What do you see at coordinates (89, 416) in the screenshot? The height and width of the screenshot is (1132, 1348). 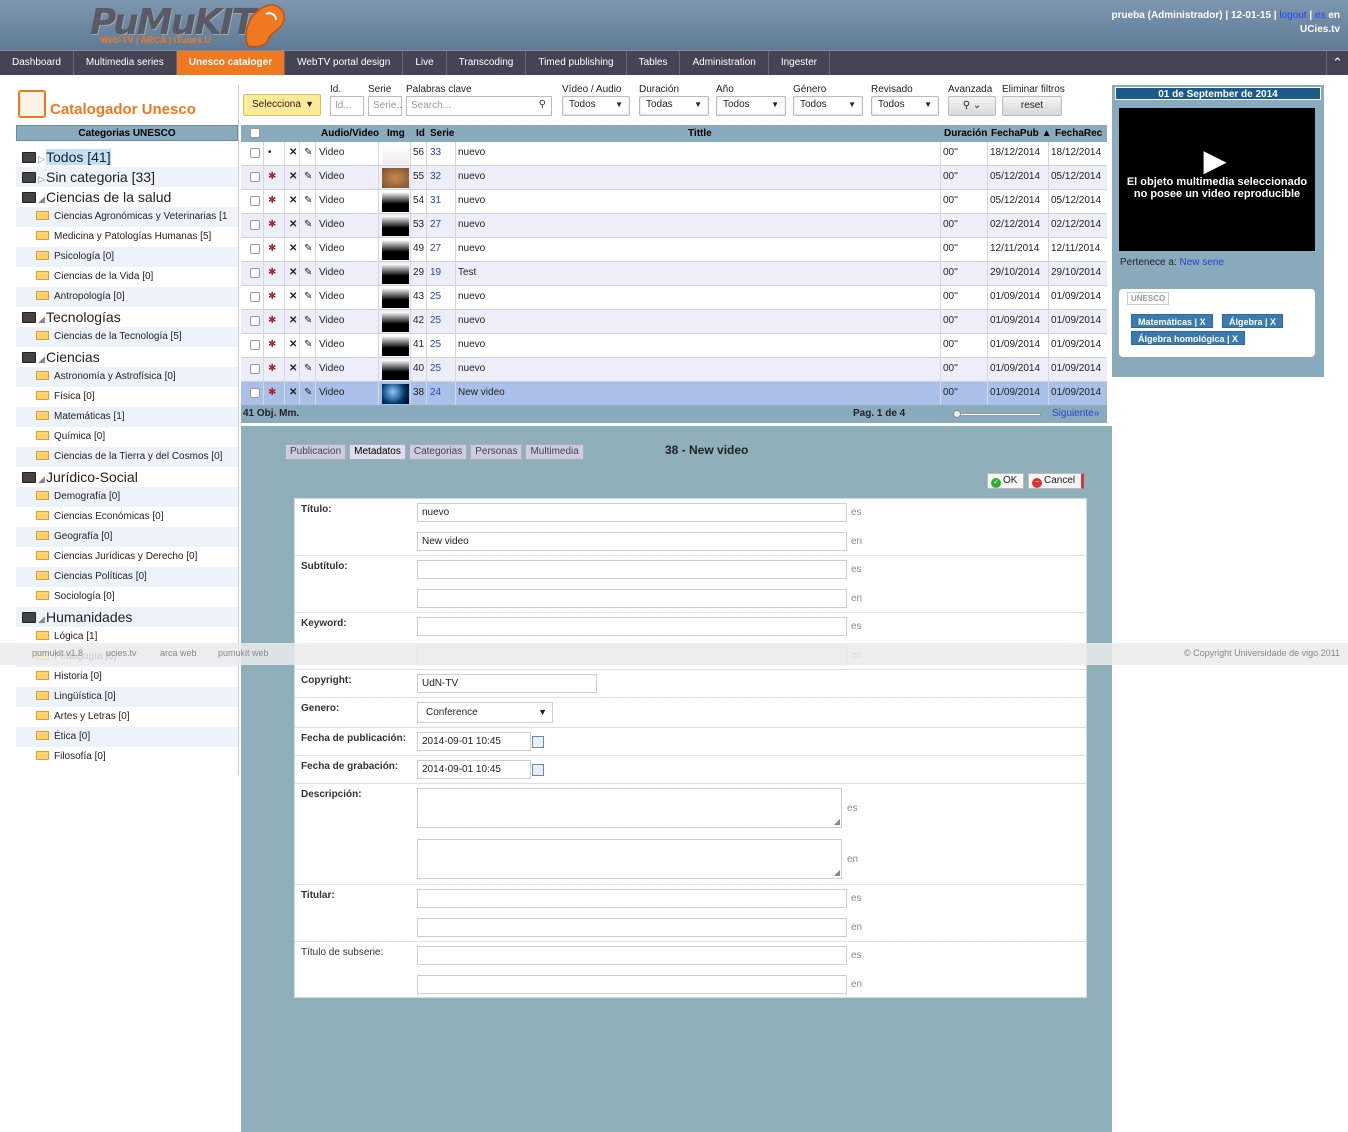 I see `tree-label: Matemáticas [1]` at bounding box center [89, 416].